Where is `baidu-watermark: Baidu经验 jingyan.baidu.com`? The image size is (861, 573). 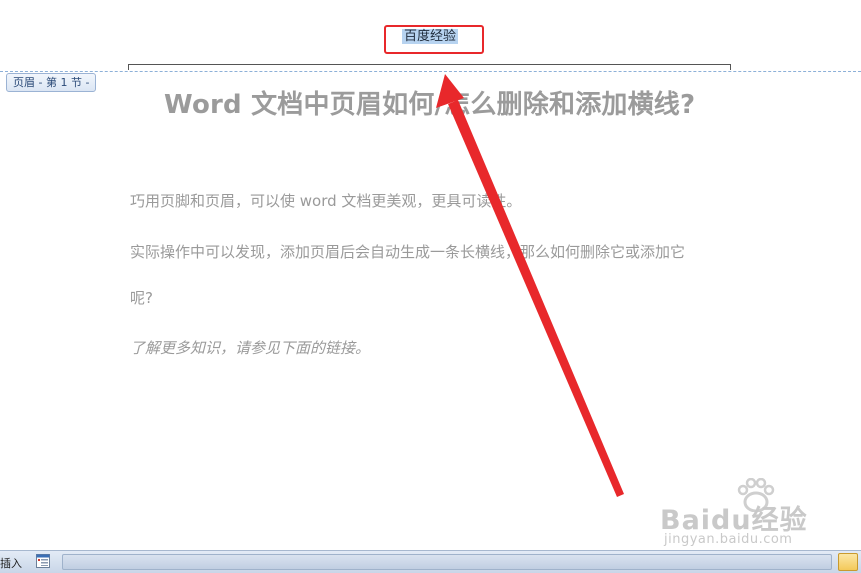
baidu-watermark: Baidu经验 jingyan.baidu.com is located at coordinates (760, 514).